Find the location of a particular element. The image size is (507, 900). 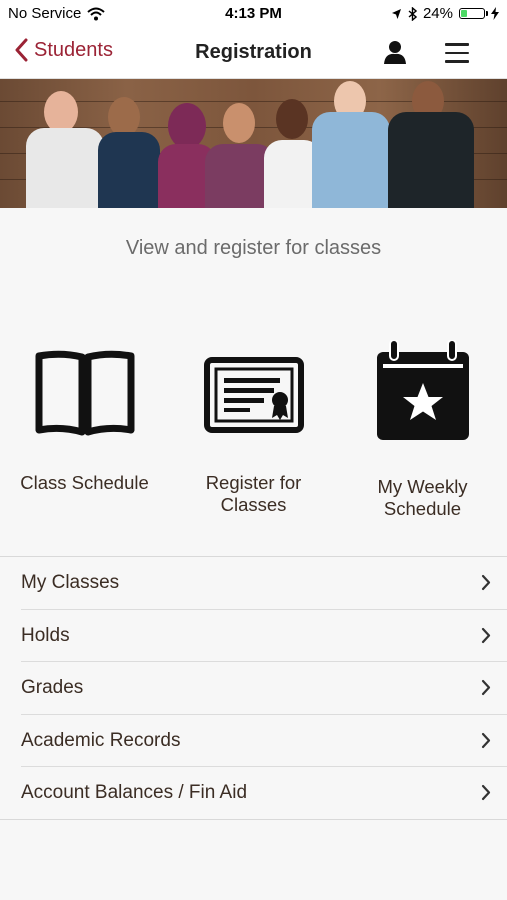

profile-button is located at coordinates (395, 54).